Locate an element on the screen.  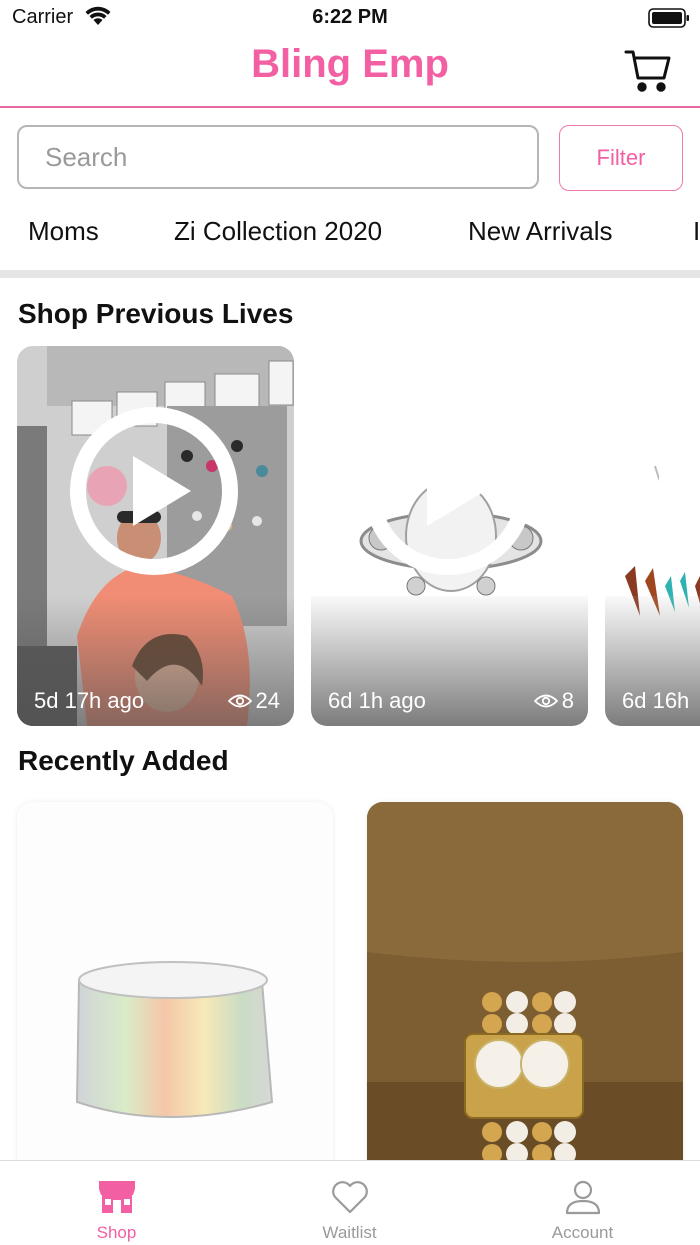
tab-waitlist: Waitlist is located at coordinates (349, 1203).